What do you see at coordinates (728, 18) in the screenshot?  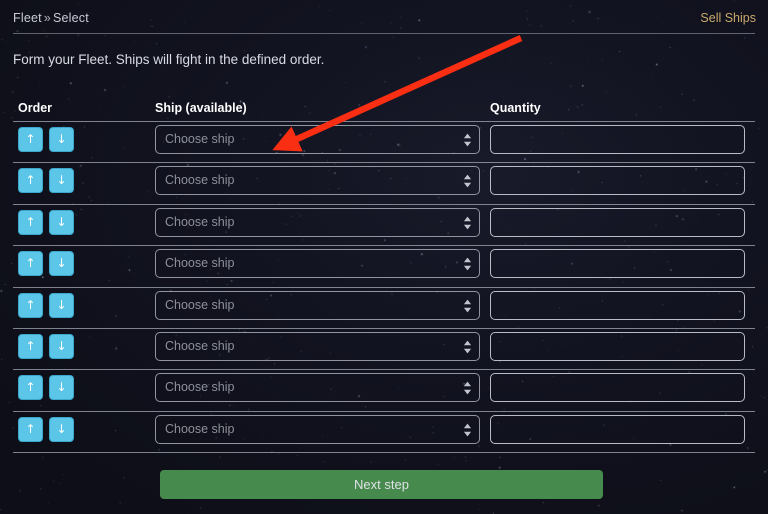 I see `sell-ships-link: Sell Ships` at bounding box center [728, 18].